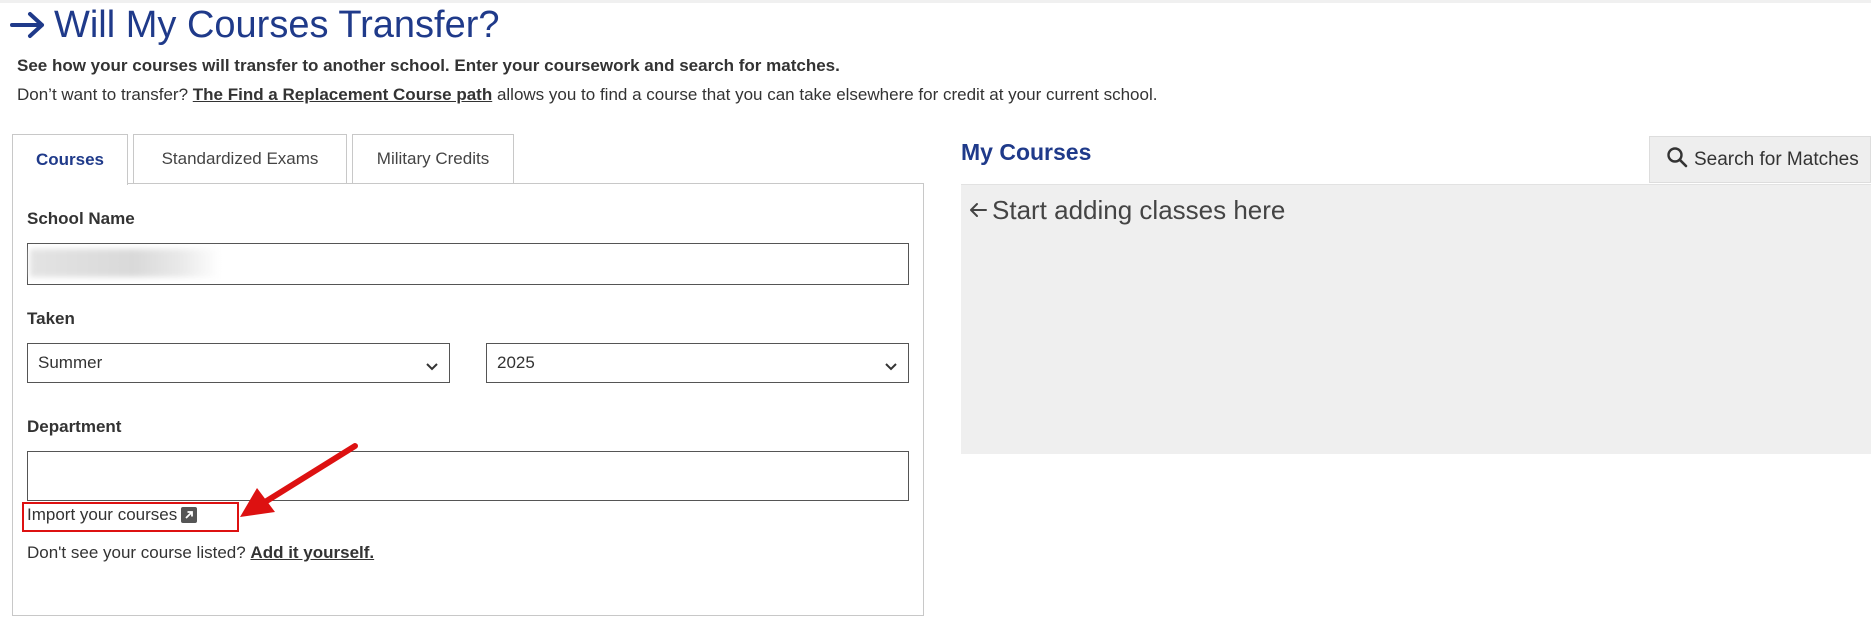  Describe the element at coordinates (1139, 210) in the screenshot. I see `empty-courses-text: Start adding classes here` at that location.